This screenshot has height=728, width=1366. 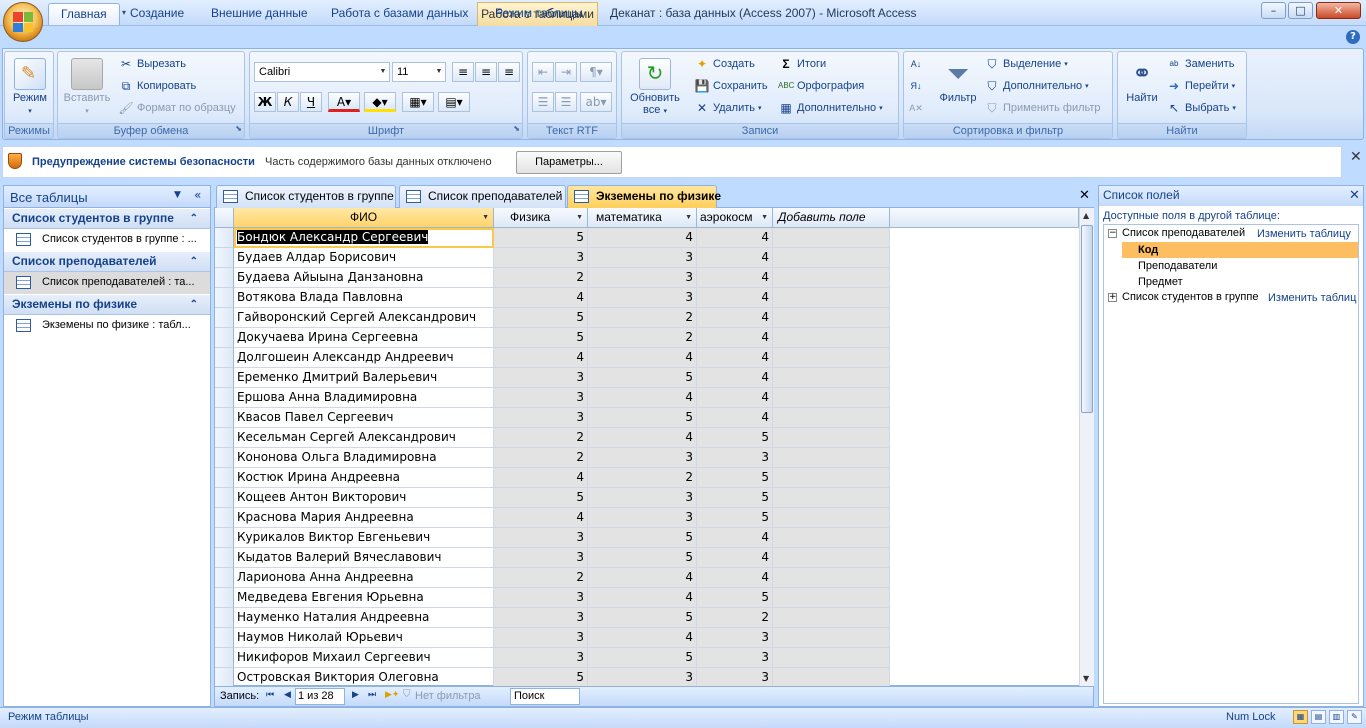 I want to click on close-button: ✕, so click(x=1338, y=10).